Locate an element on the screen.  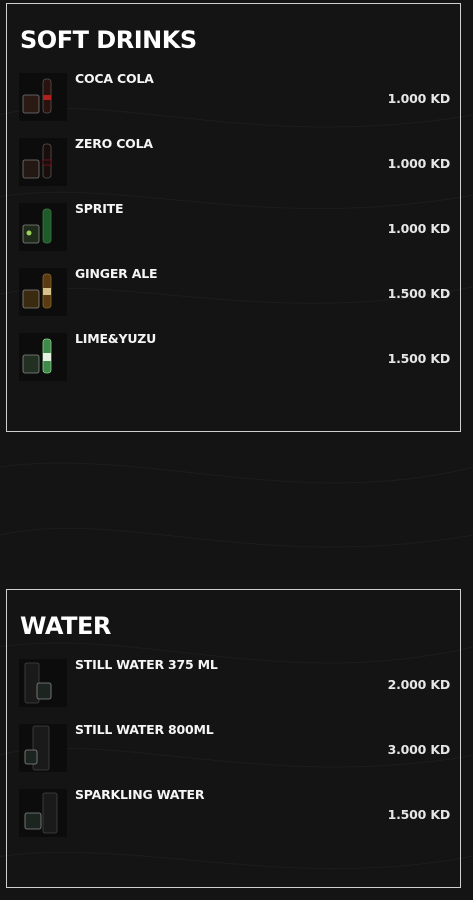
menu-item-sparkling-water: SPARKLING WATER 1.500 KD is located at coordinates (234, 812).